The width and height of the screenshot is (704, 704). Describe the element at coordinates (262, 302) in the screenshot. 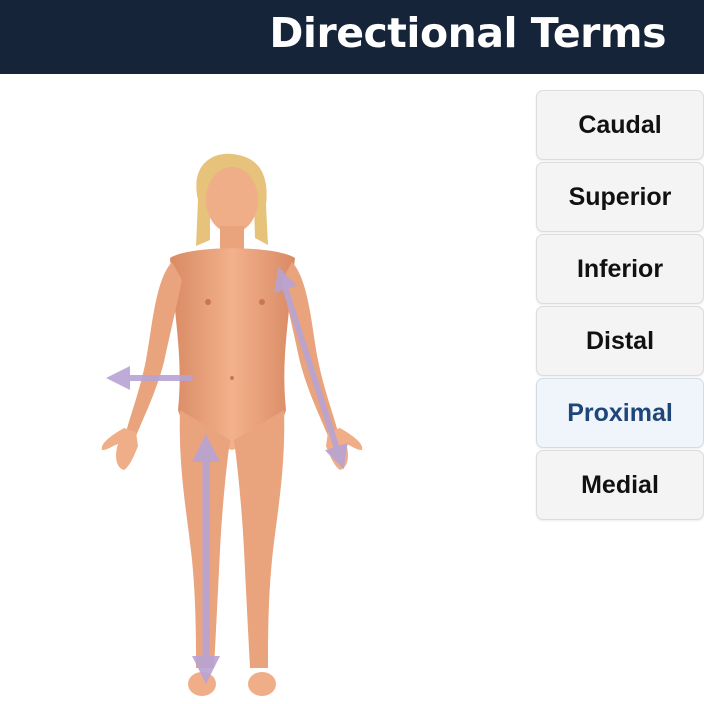

I see `right-breast-mark` at that location.